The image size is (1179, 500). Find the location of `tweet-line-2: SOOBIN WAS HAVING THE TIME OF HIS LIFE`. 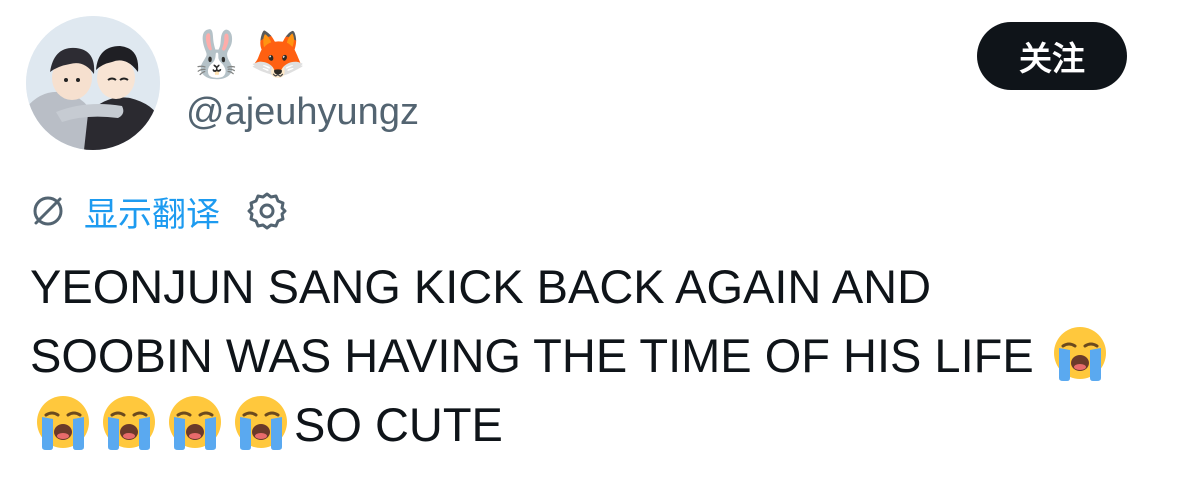

tweet-line-2: SOOBIN WAS HAVING THE TIME OF HIS LIFE is located at coordinates (595, 355).